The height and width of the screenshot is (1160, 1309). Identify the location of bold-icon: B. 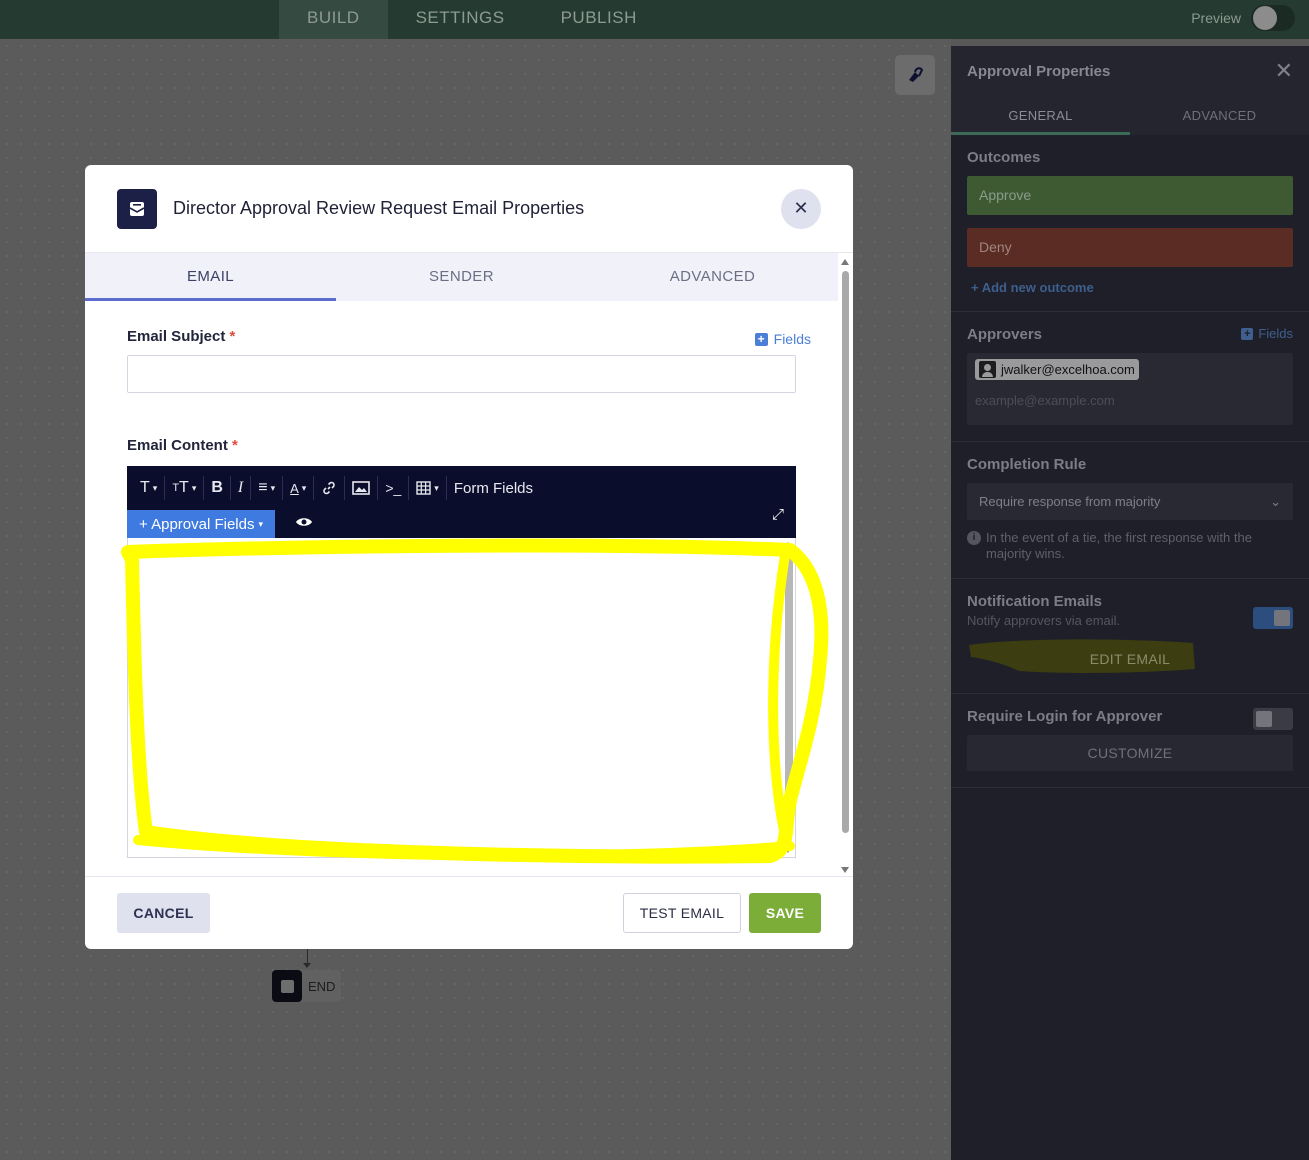
(217, 488).